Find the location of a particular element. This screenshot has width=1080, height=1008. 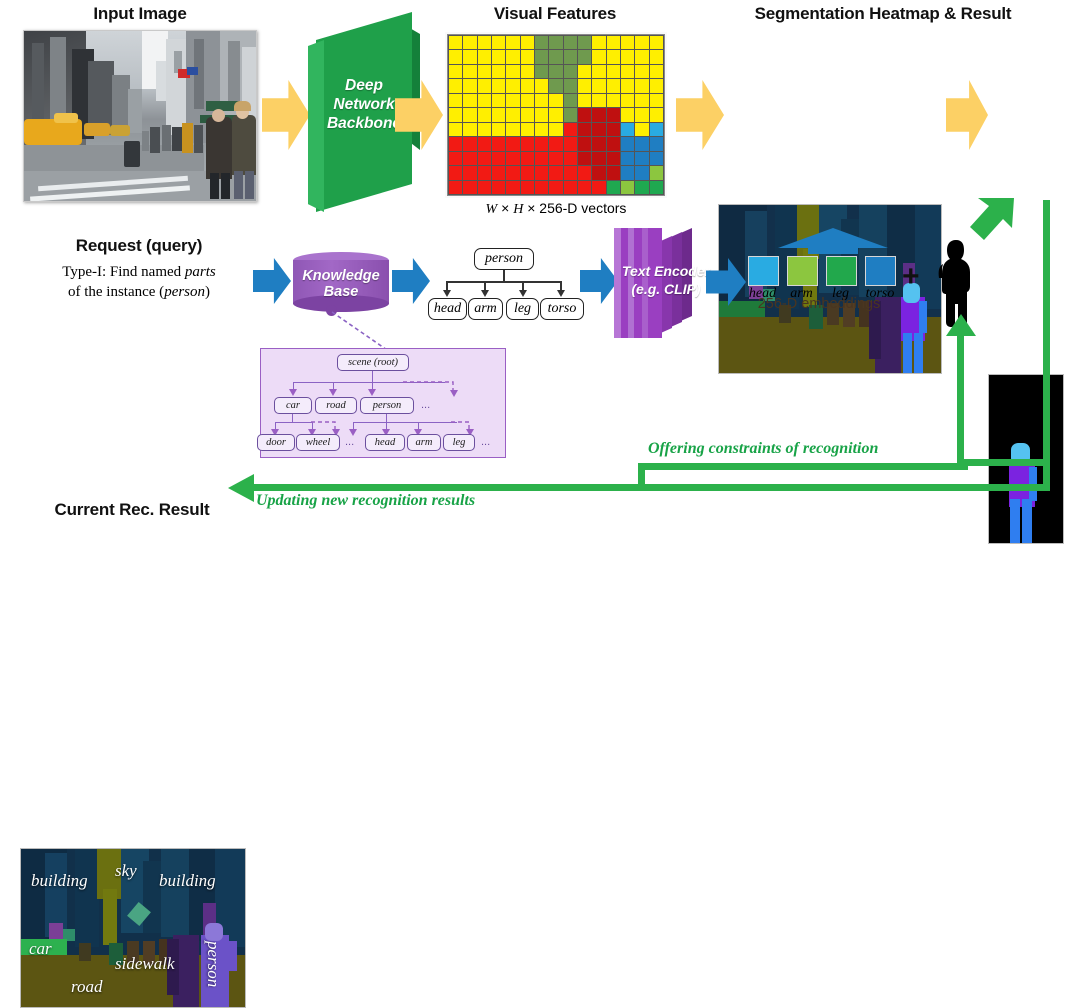

kbtree-node-car: car is located at coordinates (293, 405).